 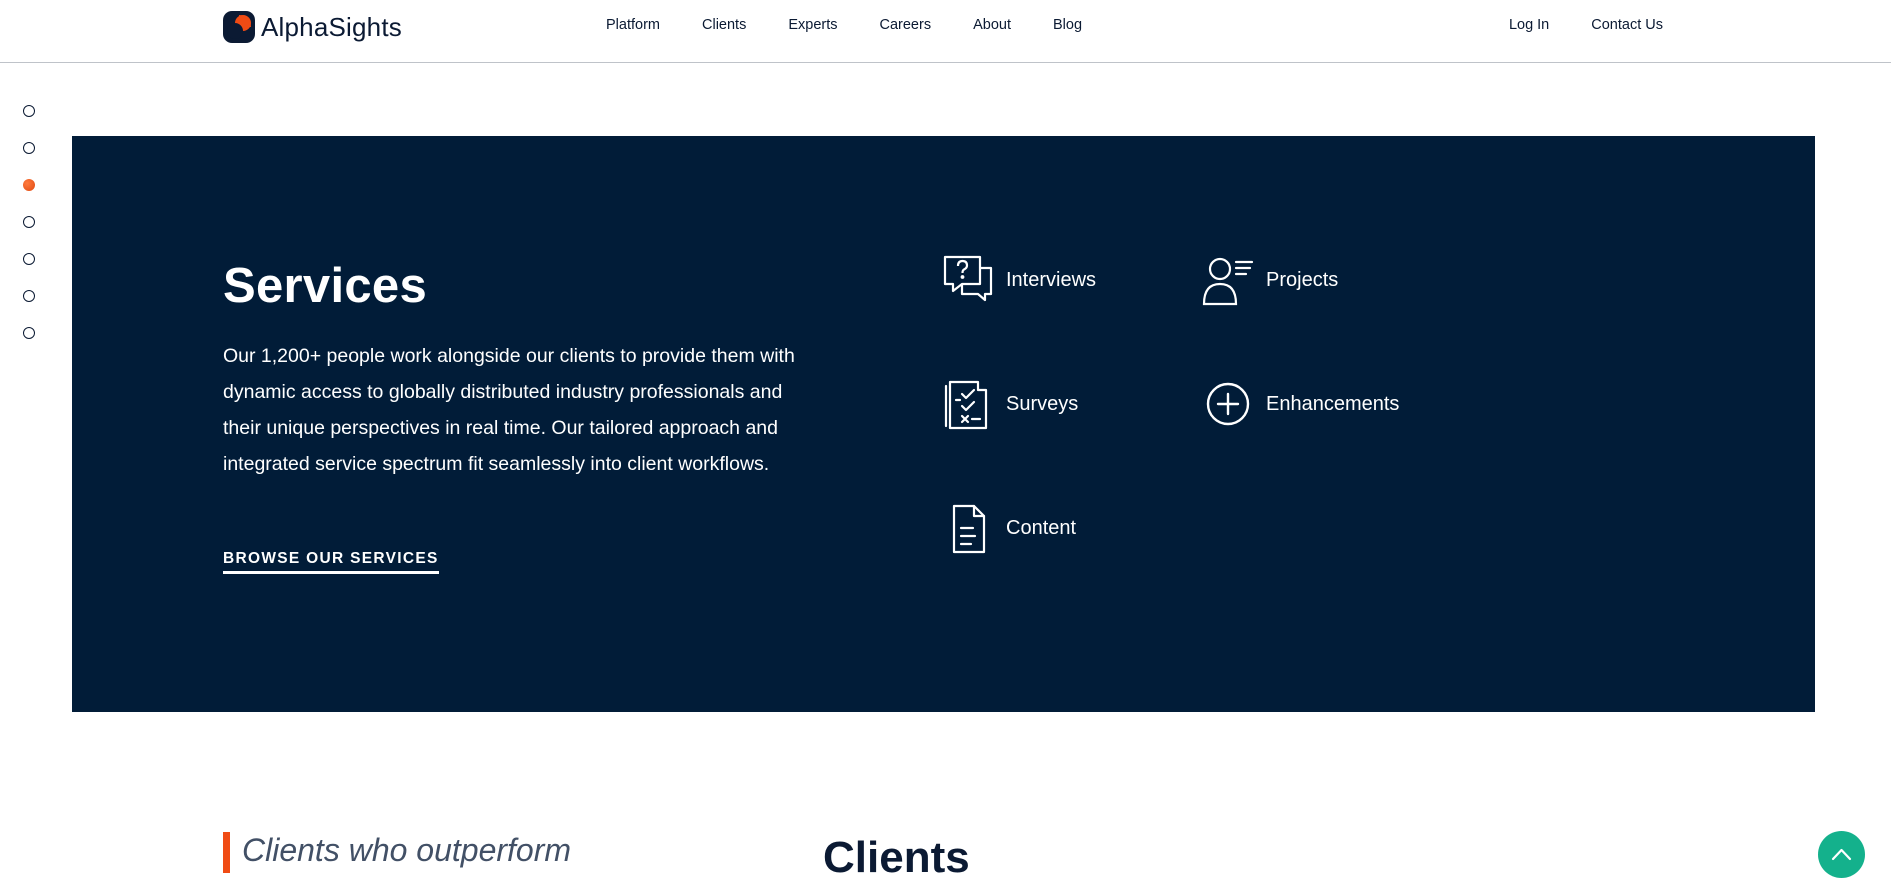 I want to click on clients-title: Clients, so click(x=896, y=857).